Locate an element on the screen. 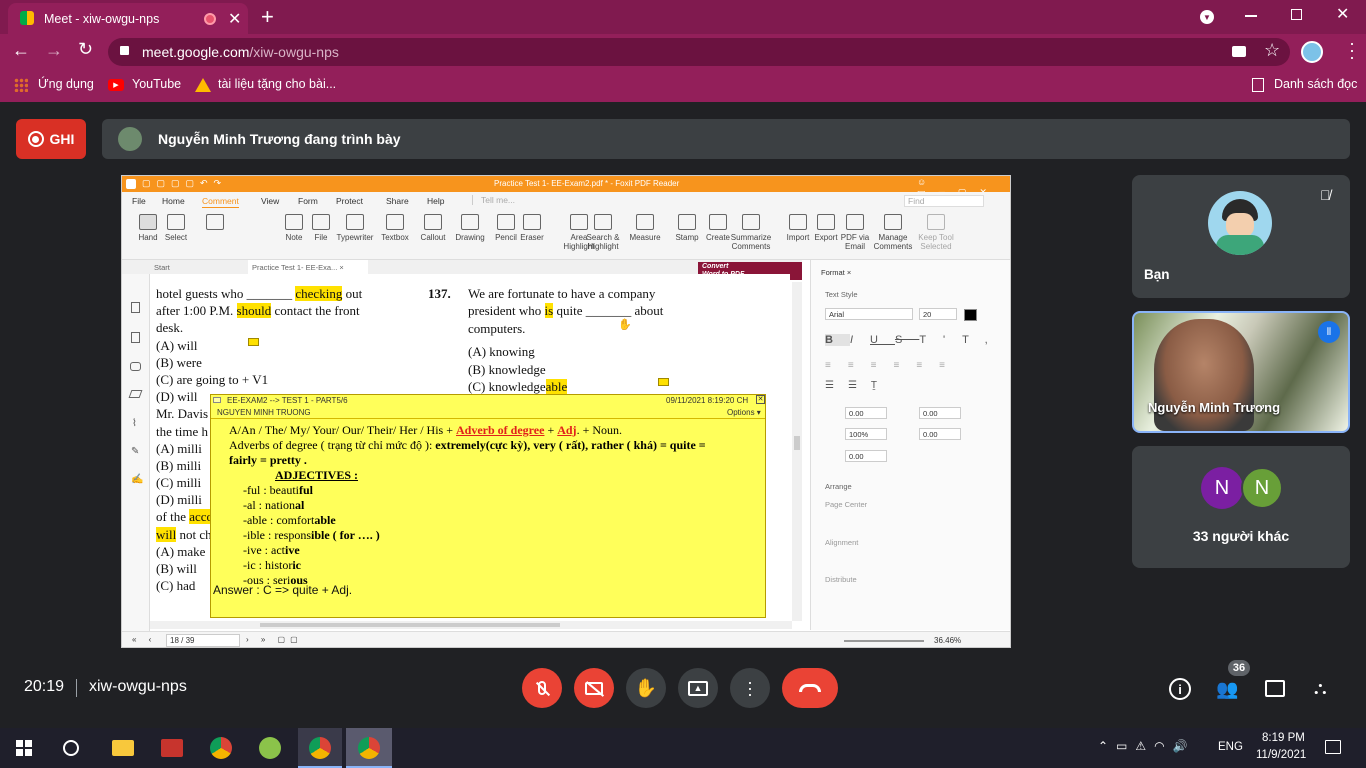  doc-tab-practice: Practice Test 1- EE-Exa... × is located at coordinates (308, 267).